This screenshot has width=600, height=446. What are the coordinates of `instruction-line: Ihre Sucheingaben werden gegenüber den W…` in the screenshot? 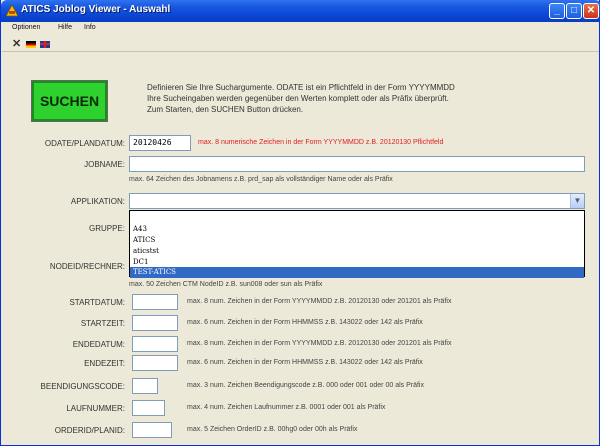 It's located at (298, 98).